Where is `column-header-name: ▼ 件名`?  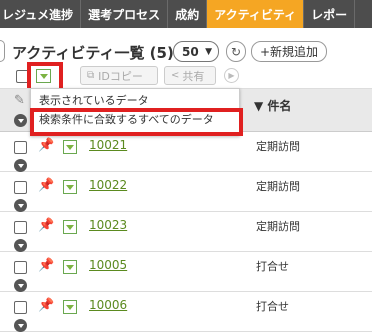
column-header-name: ▼ 件名 is located at coordinates (272, 105).